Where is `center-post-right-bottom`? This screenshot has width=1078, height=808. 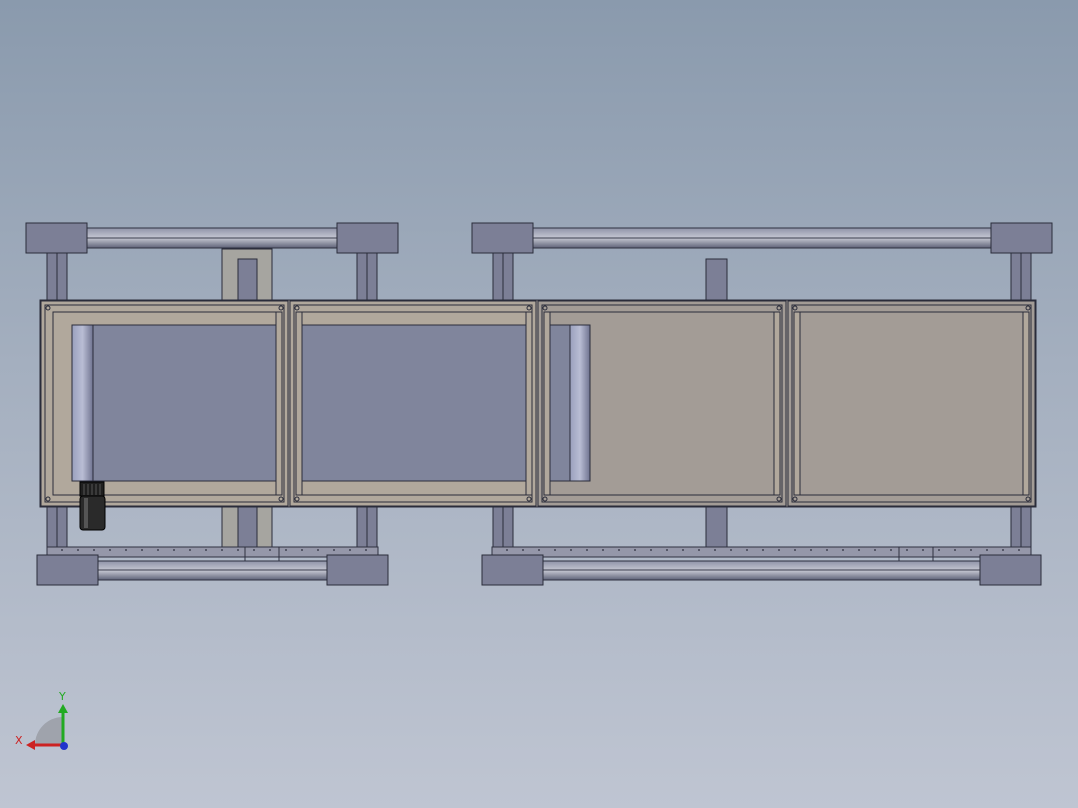
center-post-right-bottom is located at coordinates (716, 528).